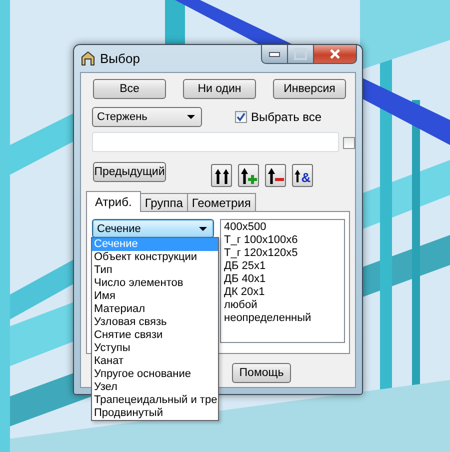 The image size is (450, 452). What do you see at coordinates (282, 292) in the screenshot?
I see `list-item: ДК 20x1` at bounding box center [282, 292].